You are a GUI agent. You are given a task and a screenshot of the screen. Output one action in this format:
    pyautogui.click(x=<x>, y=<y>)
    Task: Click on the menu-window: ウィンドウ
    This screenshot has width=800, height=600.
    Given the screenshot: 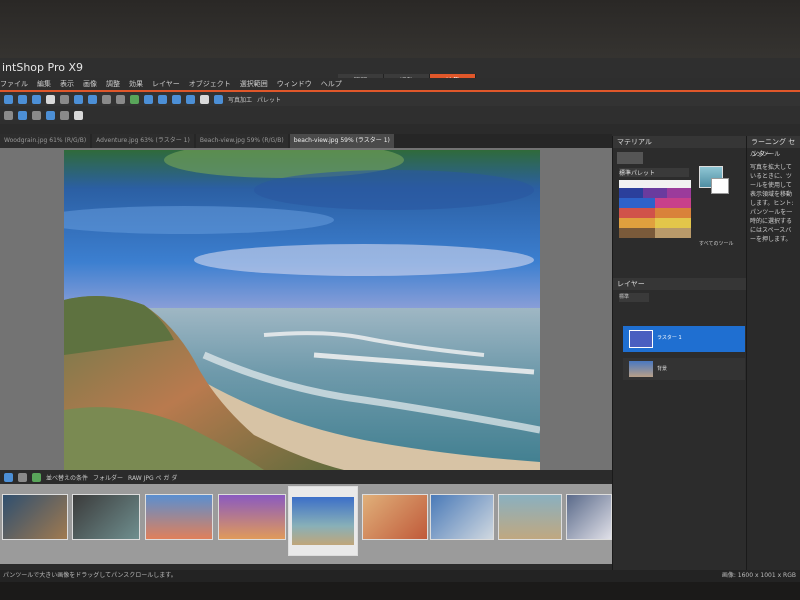 What is the action you would take?
    pyautogui.click(x=294, y=84)
    